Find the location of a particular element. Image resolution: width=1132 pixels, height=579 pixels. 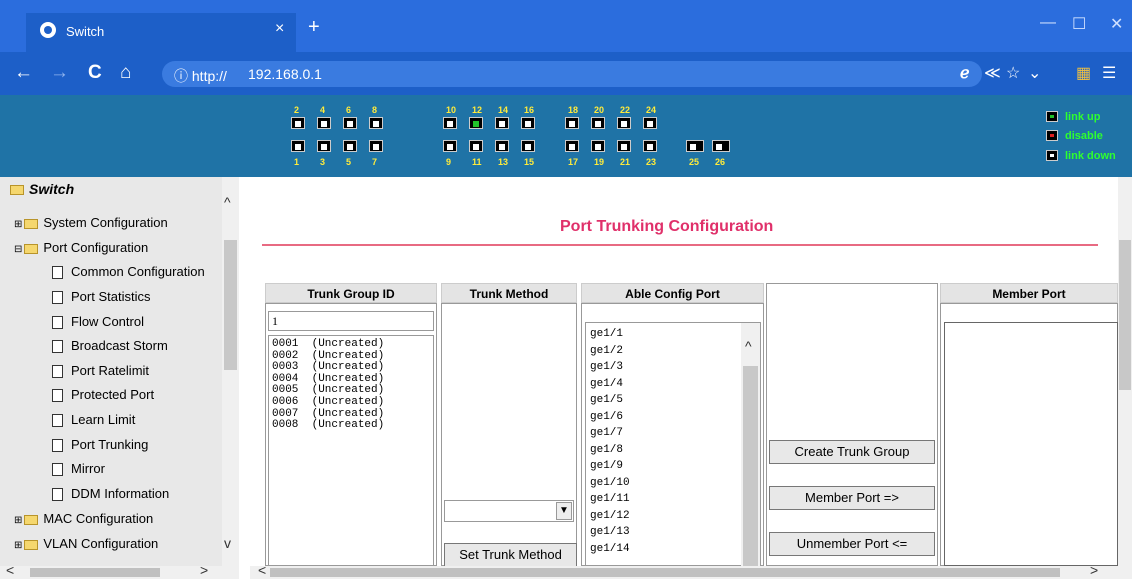

ie-mode-icon: ℯ is located at coordinates (964, 73).